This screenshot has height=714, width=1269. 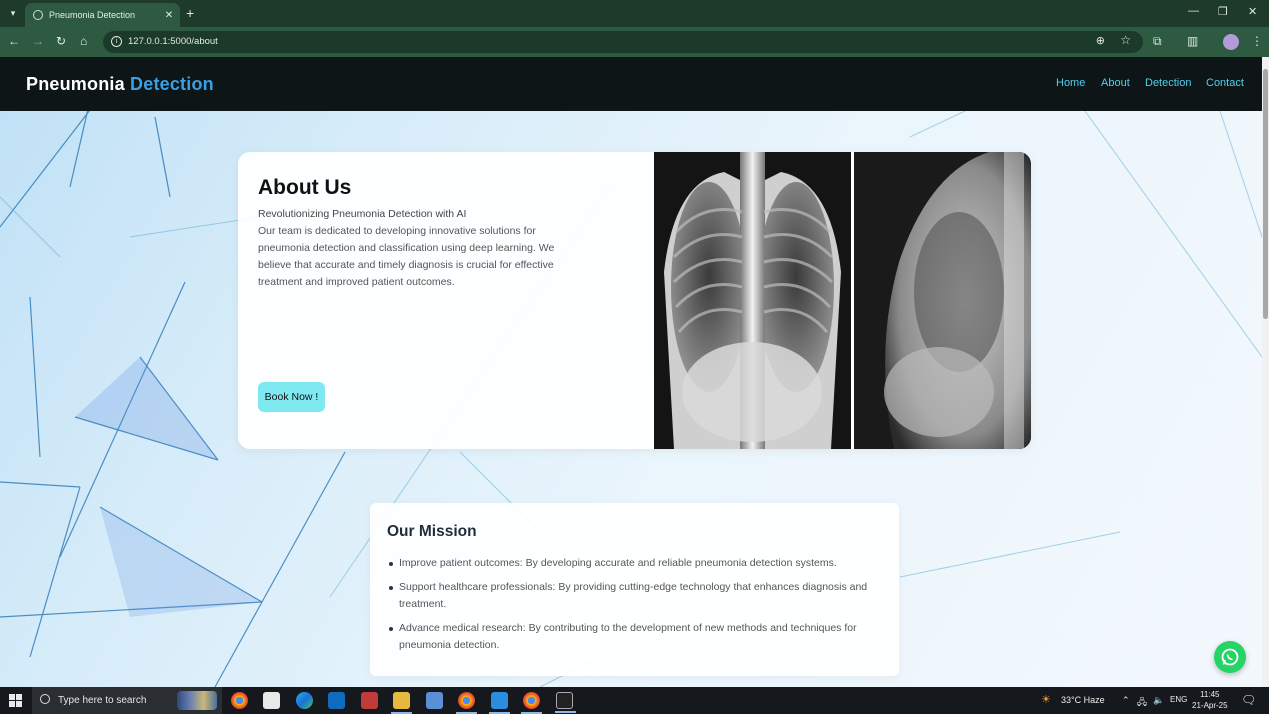 What do you see at coordinates (1125, 40) in the screenshot?
I see `bookmark-star-icon: ☆` at bounding box center [1125, 40].